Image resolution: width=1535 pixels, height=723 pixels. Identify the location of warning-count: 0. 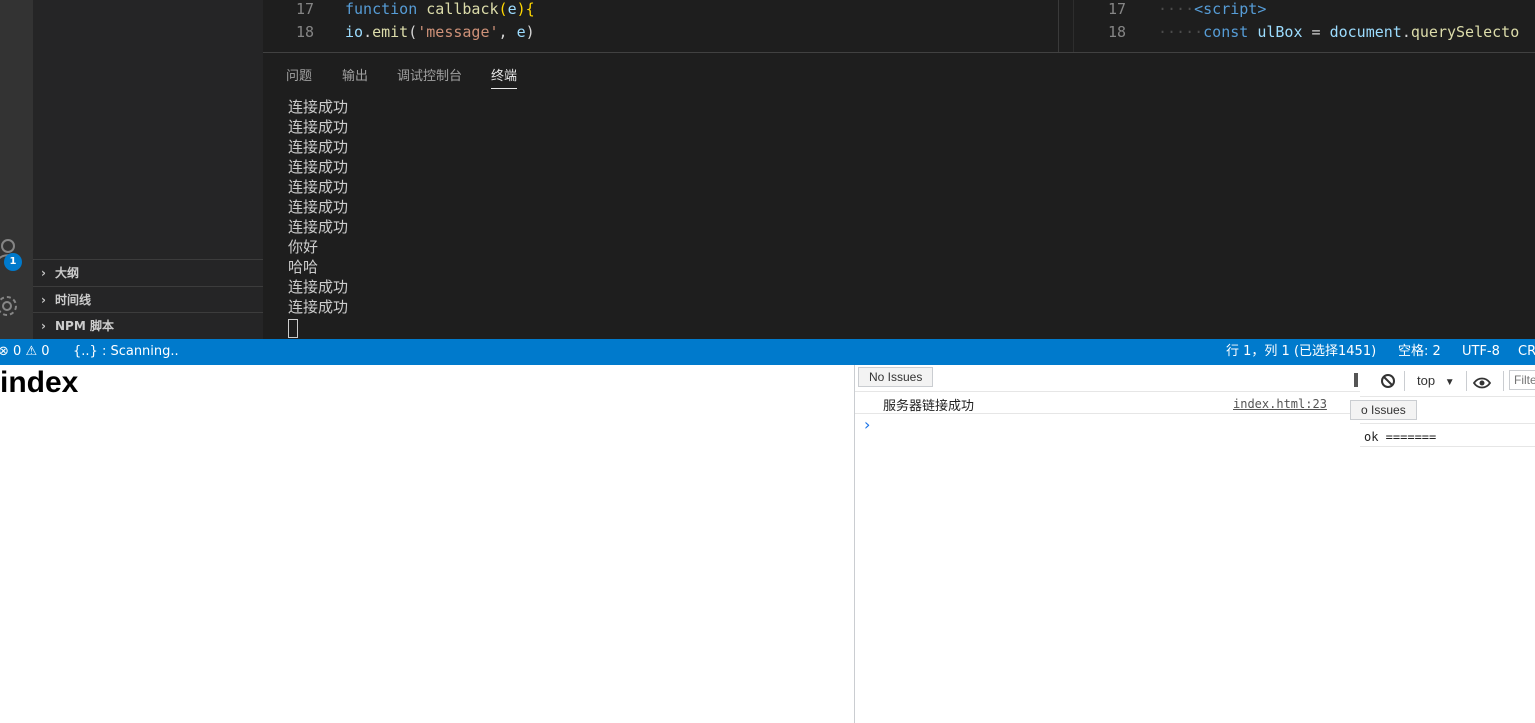
(45, 351).